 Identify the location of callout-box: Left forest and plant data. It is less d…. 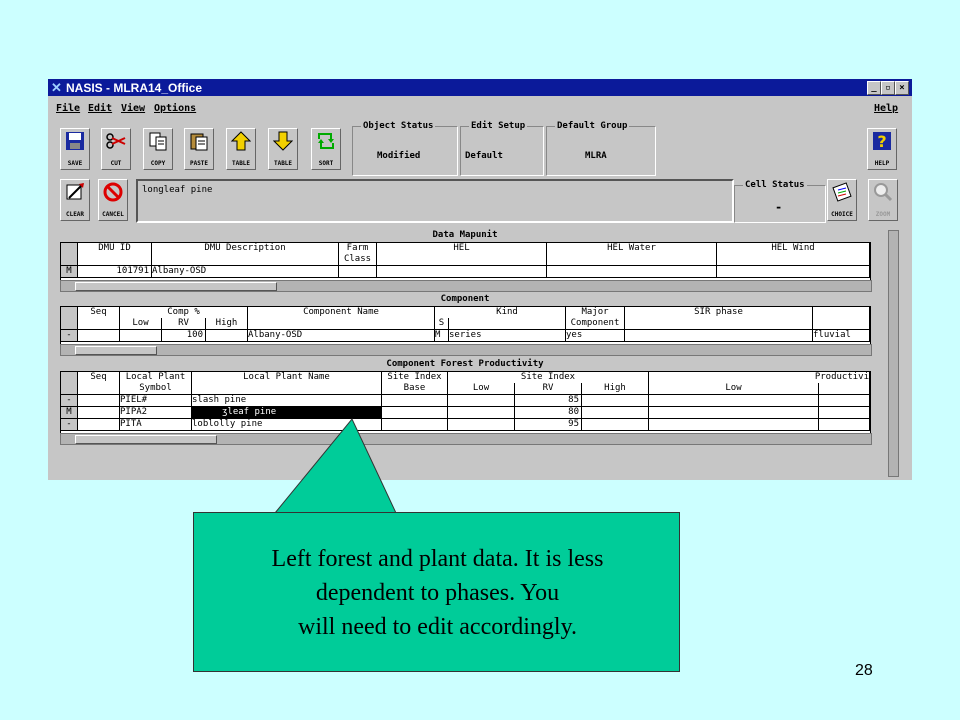
(436, 592).